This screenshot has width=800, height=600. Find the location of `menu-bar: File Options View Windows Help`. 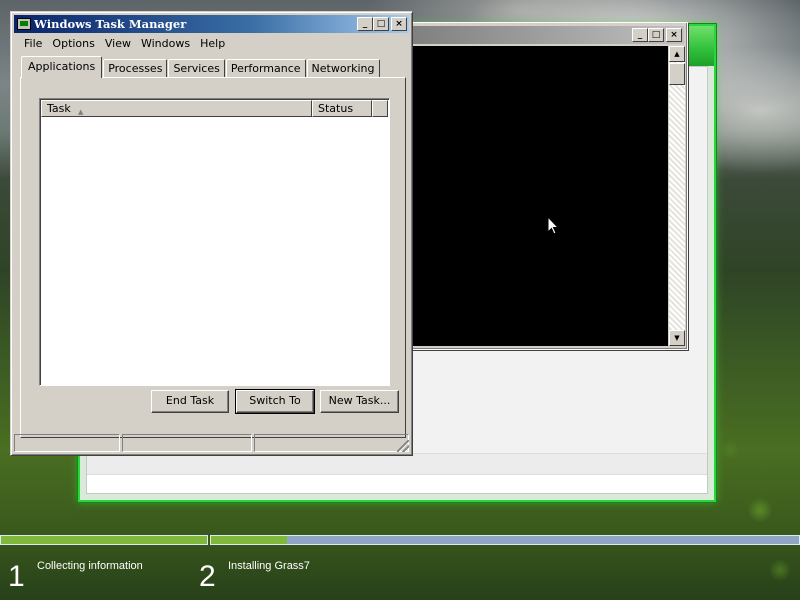

menu-bar: File Options View Windows Help is located at coordinates (211, 43).